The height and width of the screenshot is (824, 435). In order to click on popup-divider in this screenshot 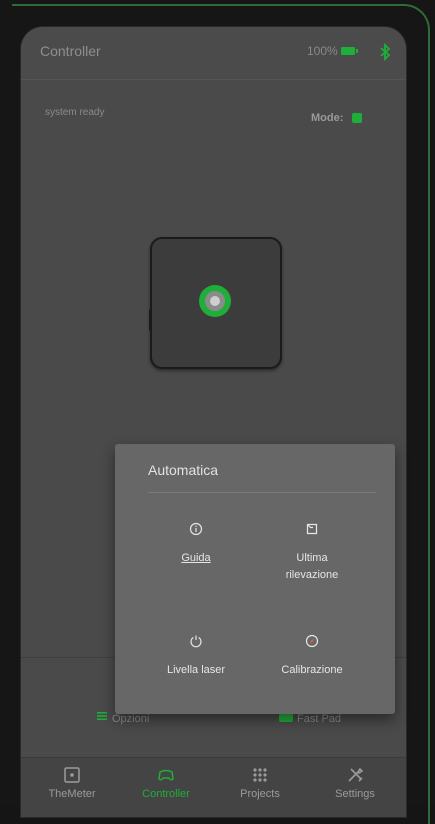, I will do `click(262, 492)`.